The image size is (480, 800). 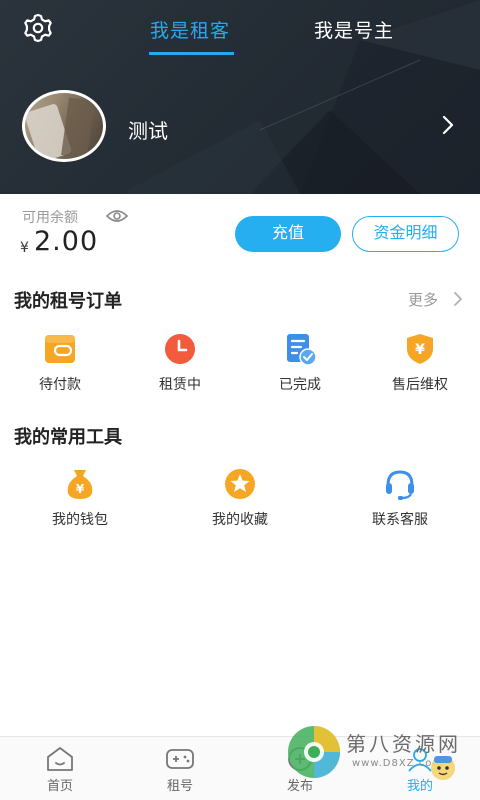 What do you see at coordinates (80, 520) in the screenshot?
I see `tool-item-label: 我的钱包` at bounding box center [80, 520].